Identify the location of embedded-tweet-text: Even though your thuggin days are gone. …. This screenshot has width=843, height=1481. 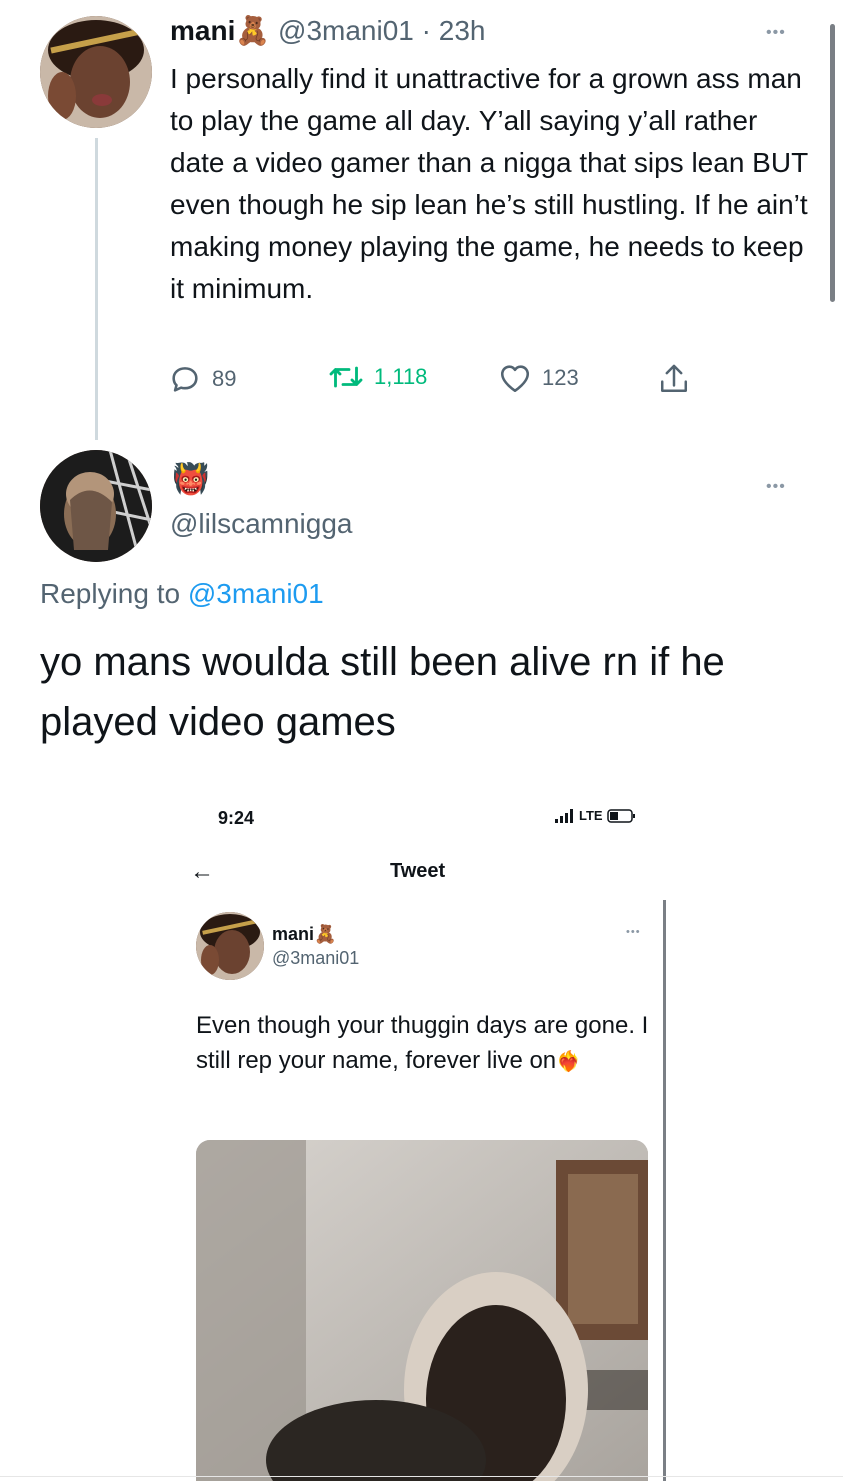
(423, 1044).